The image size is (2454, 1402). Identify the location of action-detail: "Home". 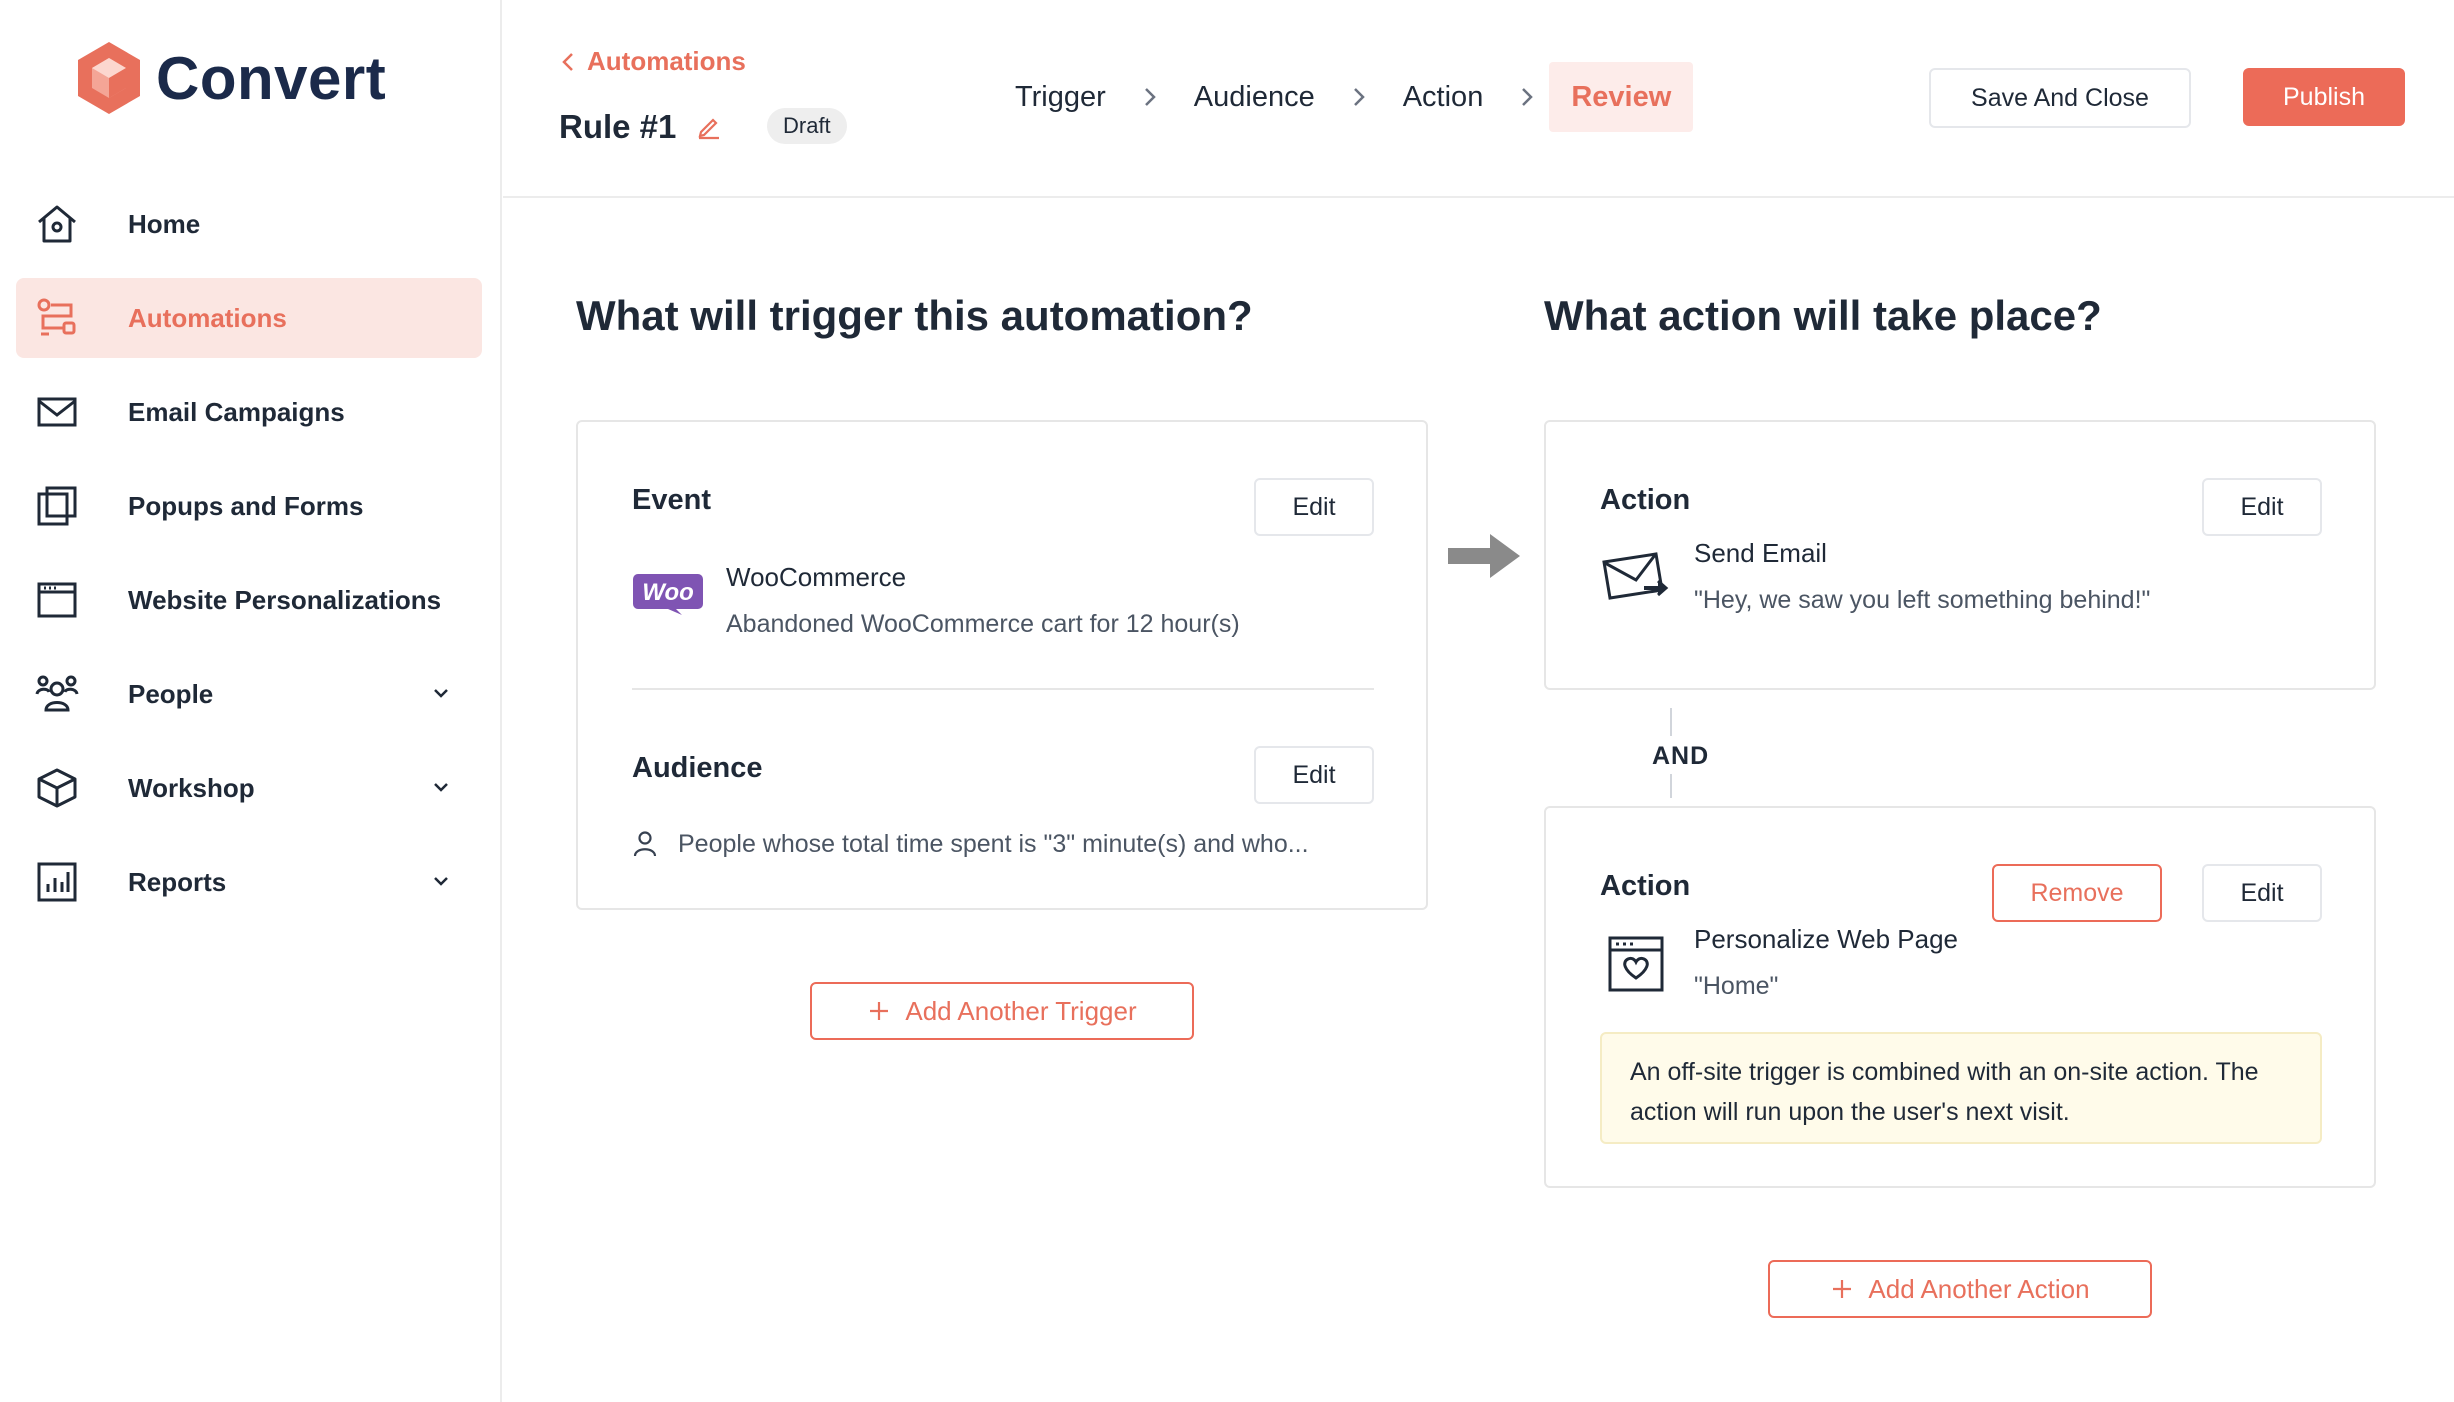
(1736, 986).